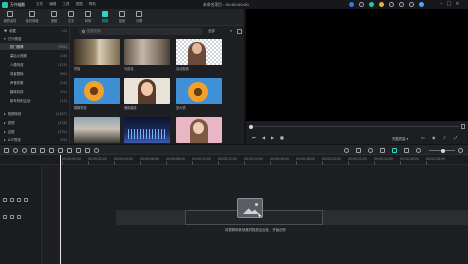 The height and width of the screenshot is (264, 468). What do you see at coordinates (97, 158) in the screenshot?
I see `ruler-tick-label: 00:00:02:00` at bounding box center [97, 158].